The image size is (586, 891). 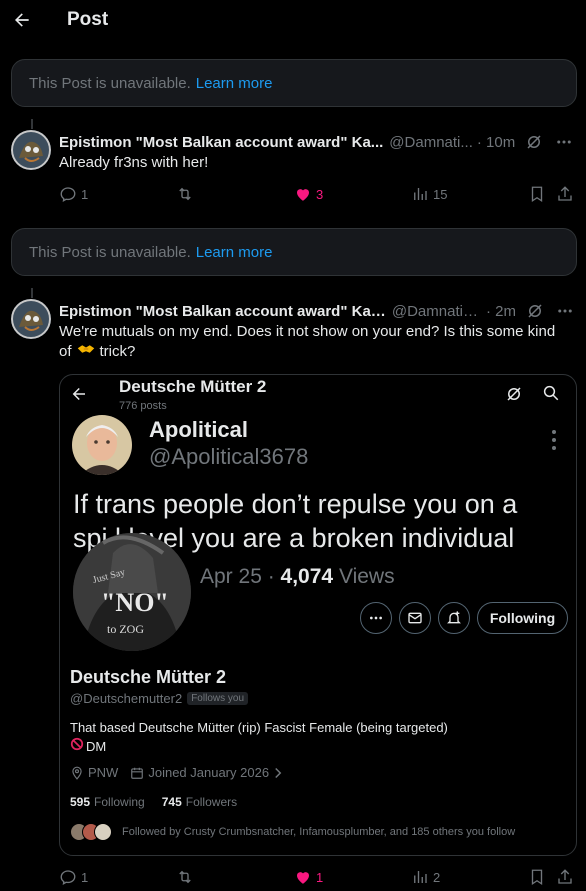 I want to click on bell-plus-icon, so click(x=454, y=617).